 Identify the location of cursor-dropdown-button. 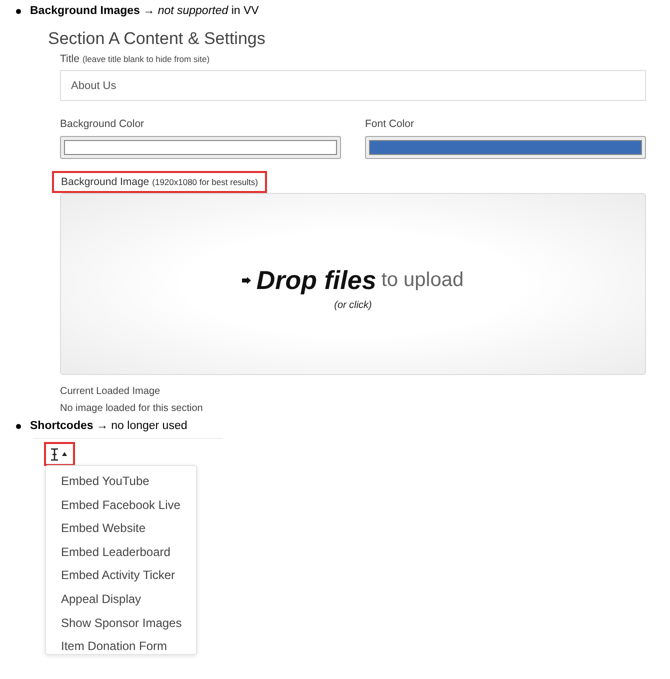
(59, 454).